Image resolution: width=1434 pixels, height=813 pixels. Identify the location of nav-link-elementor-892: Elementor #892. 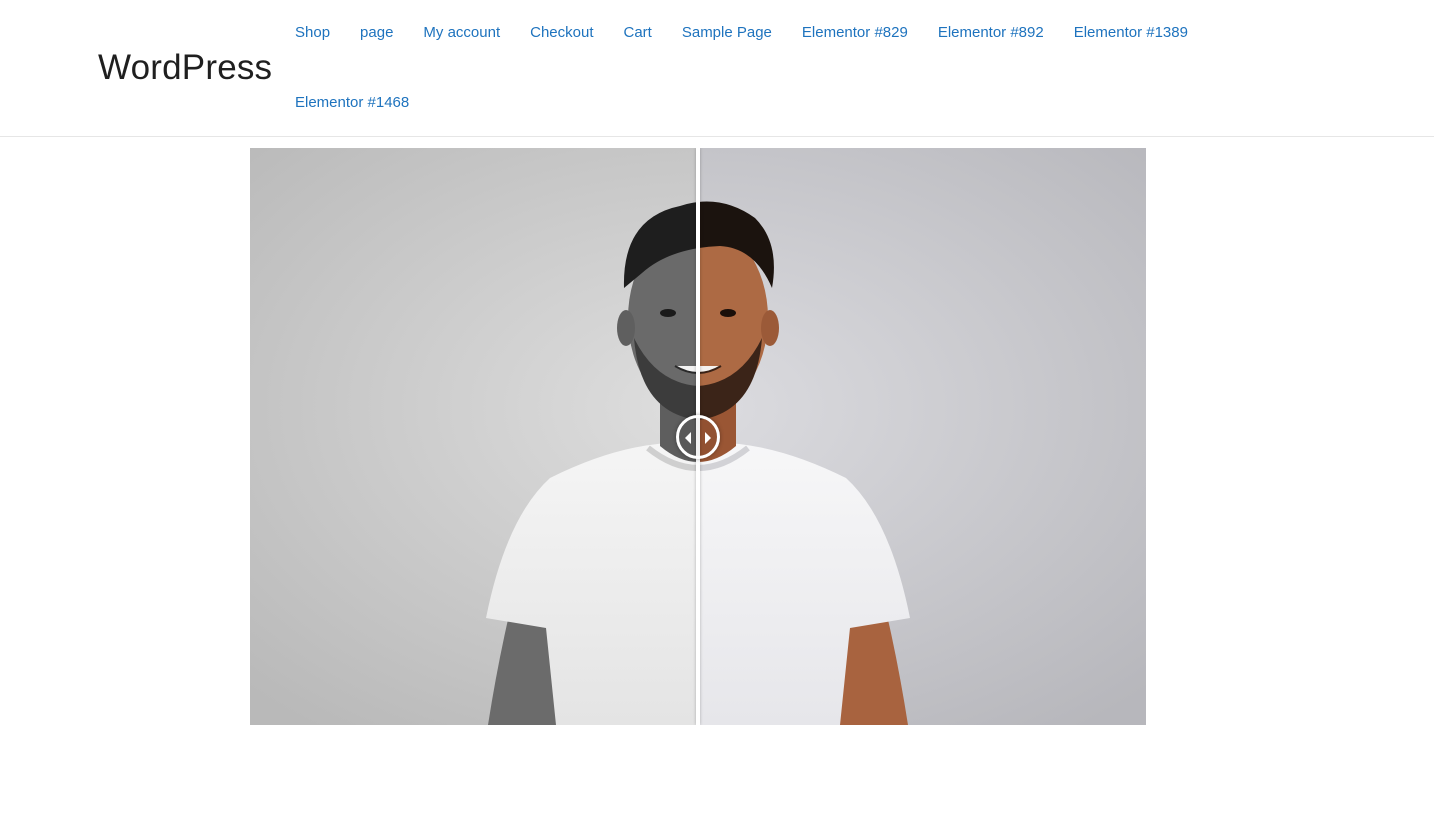
(991, 33).